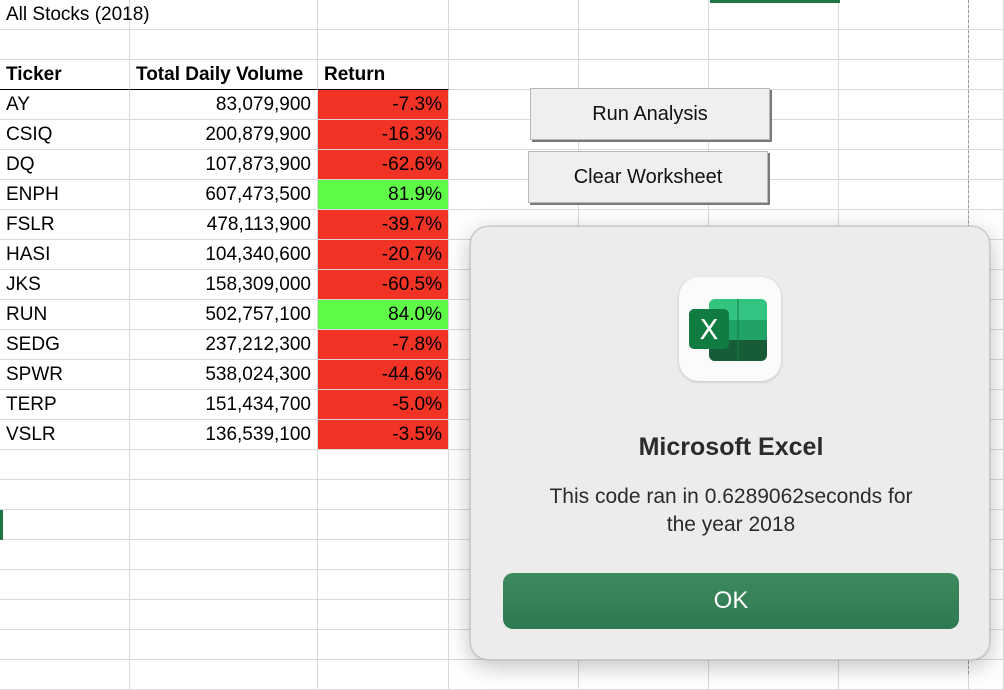  I want to click on clear-worksheet-button: Clear Worksheet, so click(648, 177).